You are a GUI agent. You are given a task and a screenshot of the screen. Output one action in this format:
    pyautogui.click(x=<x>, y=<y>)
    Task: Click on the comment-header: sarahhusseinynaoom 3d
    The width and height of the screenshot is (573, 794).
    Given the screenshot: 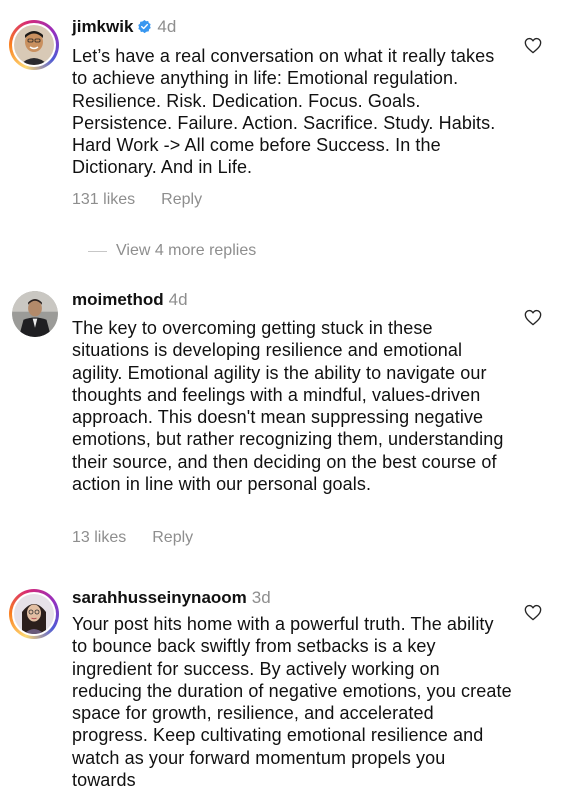 What is the action you would take?
    pyautogui.click(x=171, y=598)
    